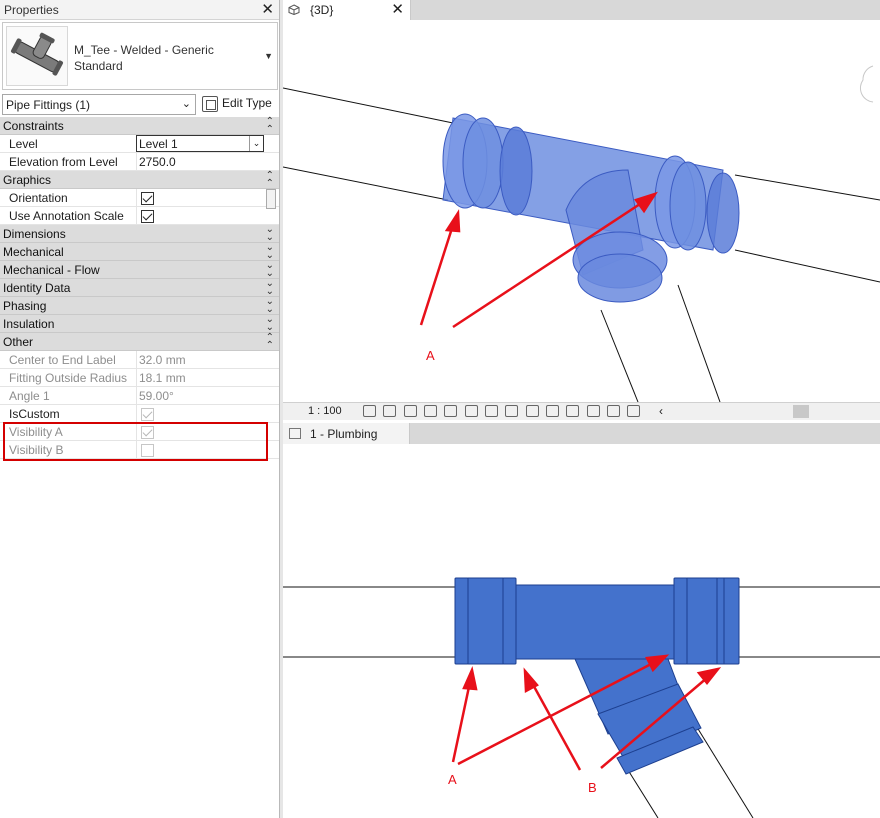  Describe the element at coordinates (200, 396) in the screenshot. I see `param-value: 59.00°` at that location.